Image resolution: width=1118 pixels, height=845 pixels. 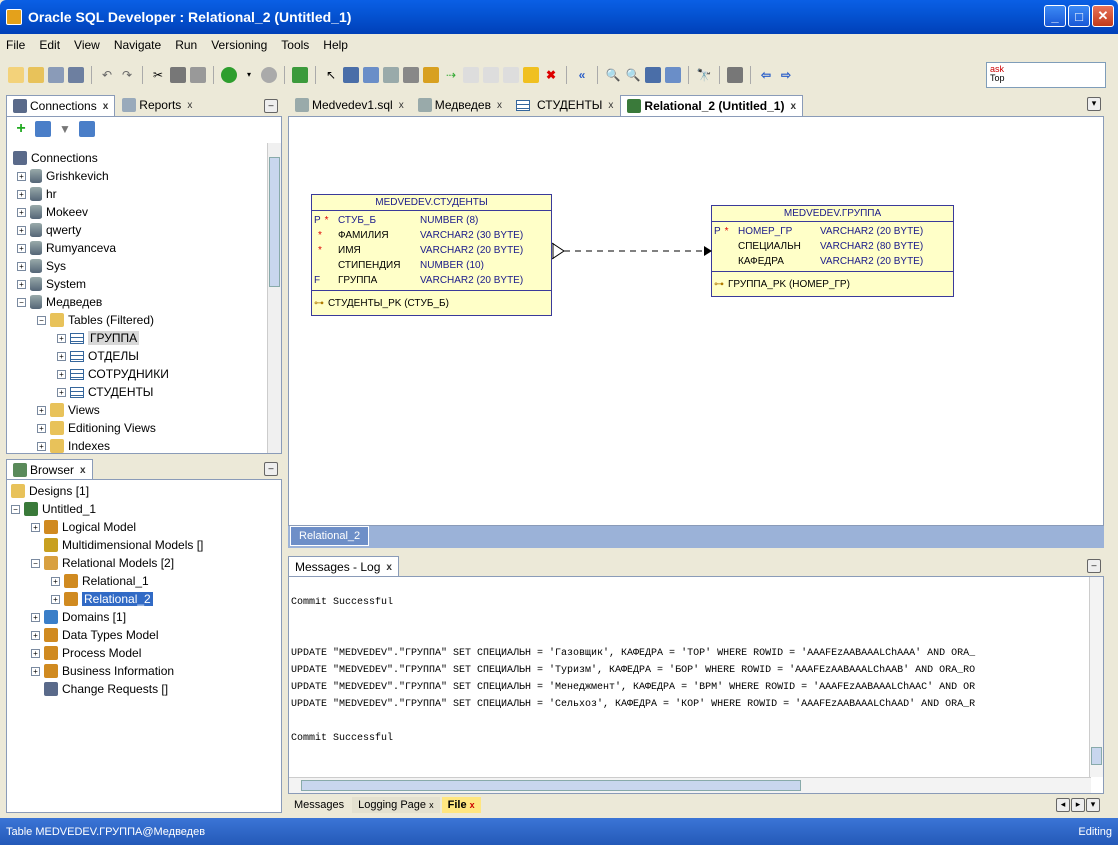 I want to click on back-icon, so click(x=229, y=75).